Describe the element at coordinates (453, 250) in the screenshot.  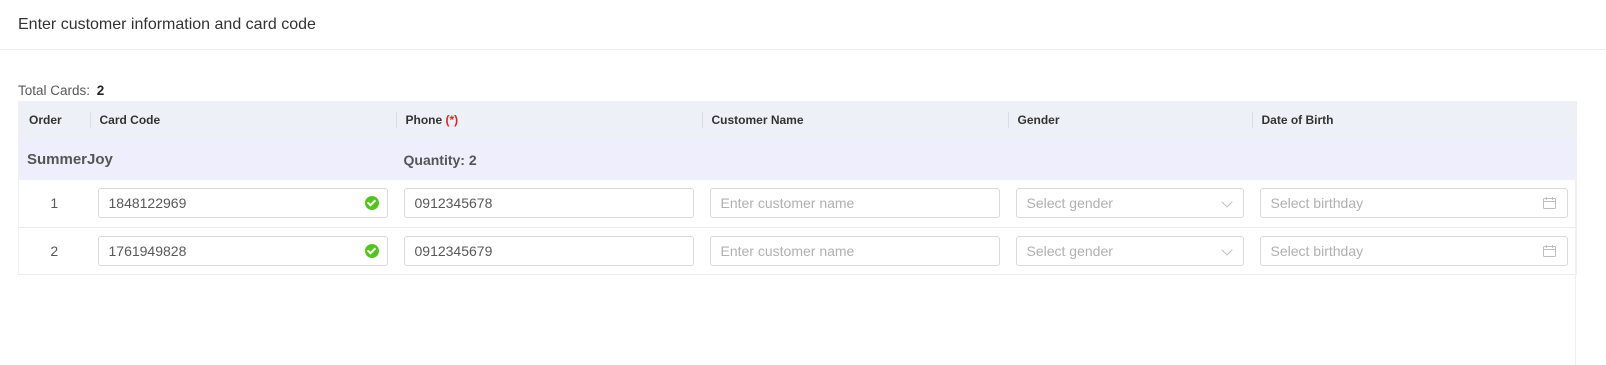
I see `phone-value: 0912345679` at that location.